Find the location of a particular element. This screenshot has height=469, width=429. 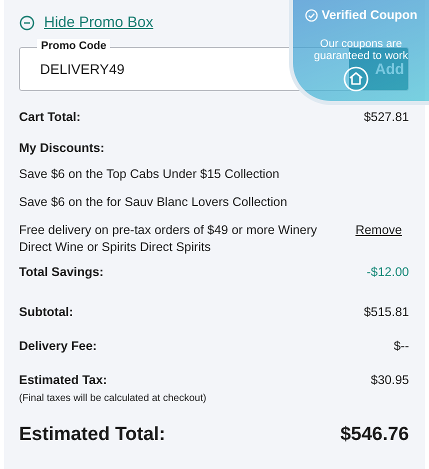

summary-label: Total Savings: is located at coordinates (61, 272).